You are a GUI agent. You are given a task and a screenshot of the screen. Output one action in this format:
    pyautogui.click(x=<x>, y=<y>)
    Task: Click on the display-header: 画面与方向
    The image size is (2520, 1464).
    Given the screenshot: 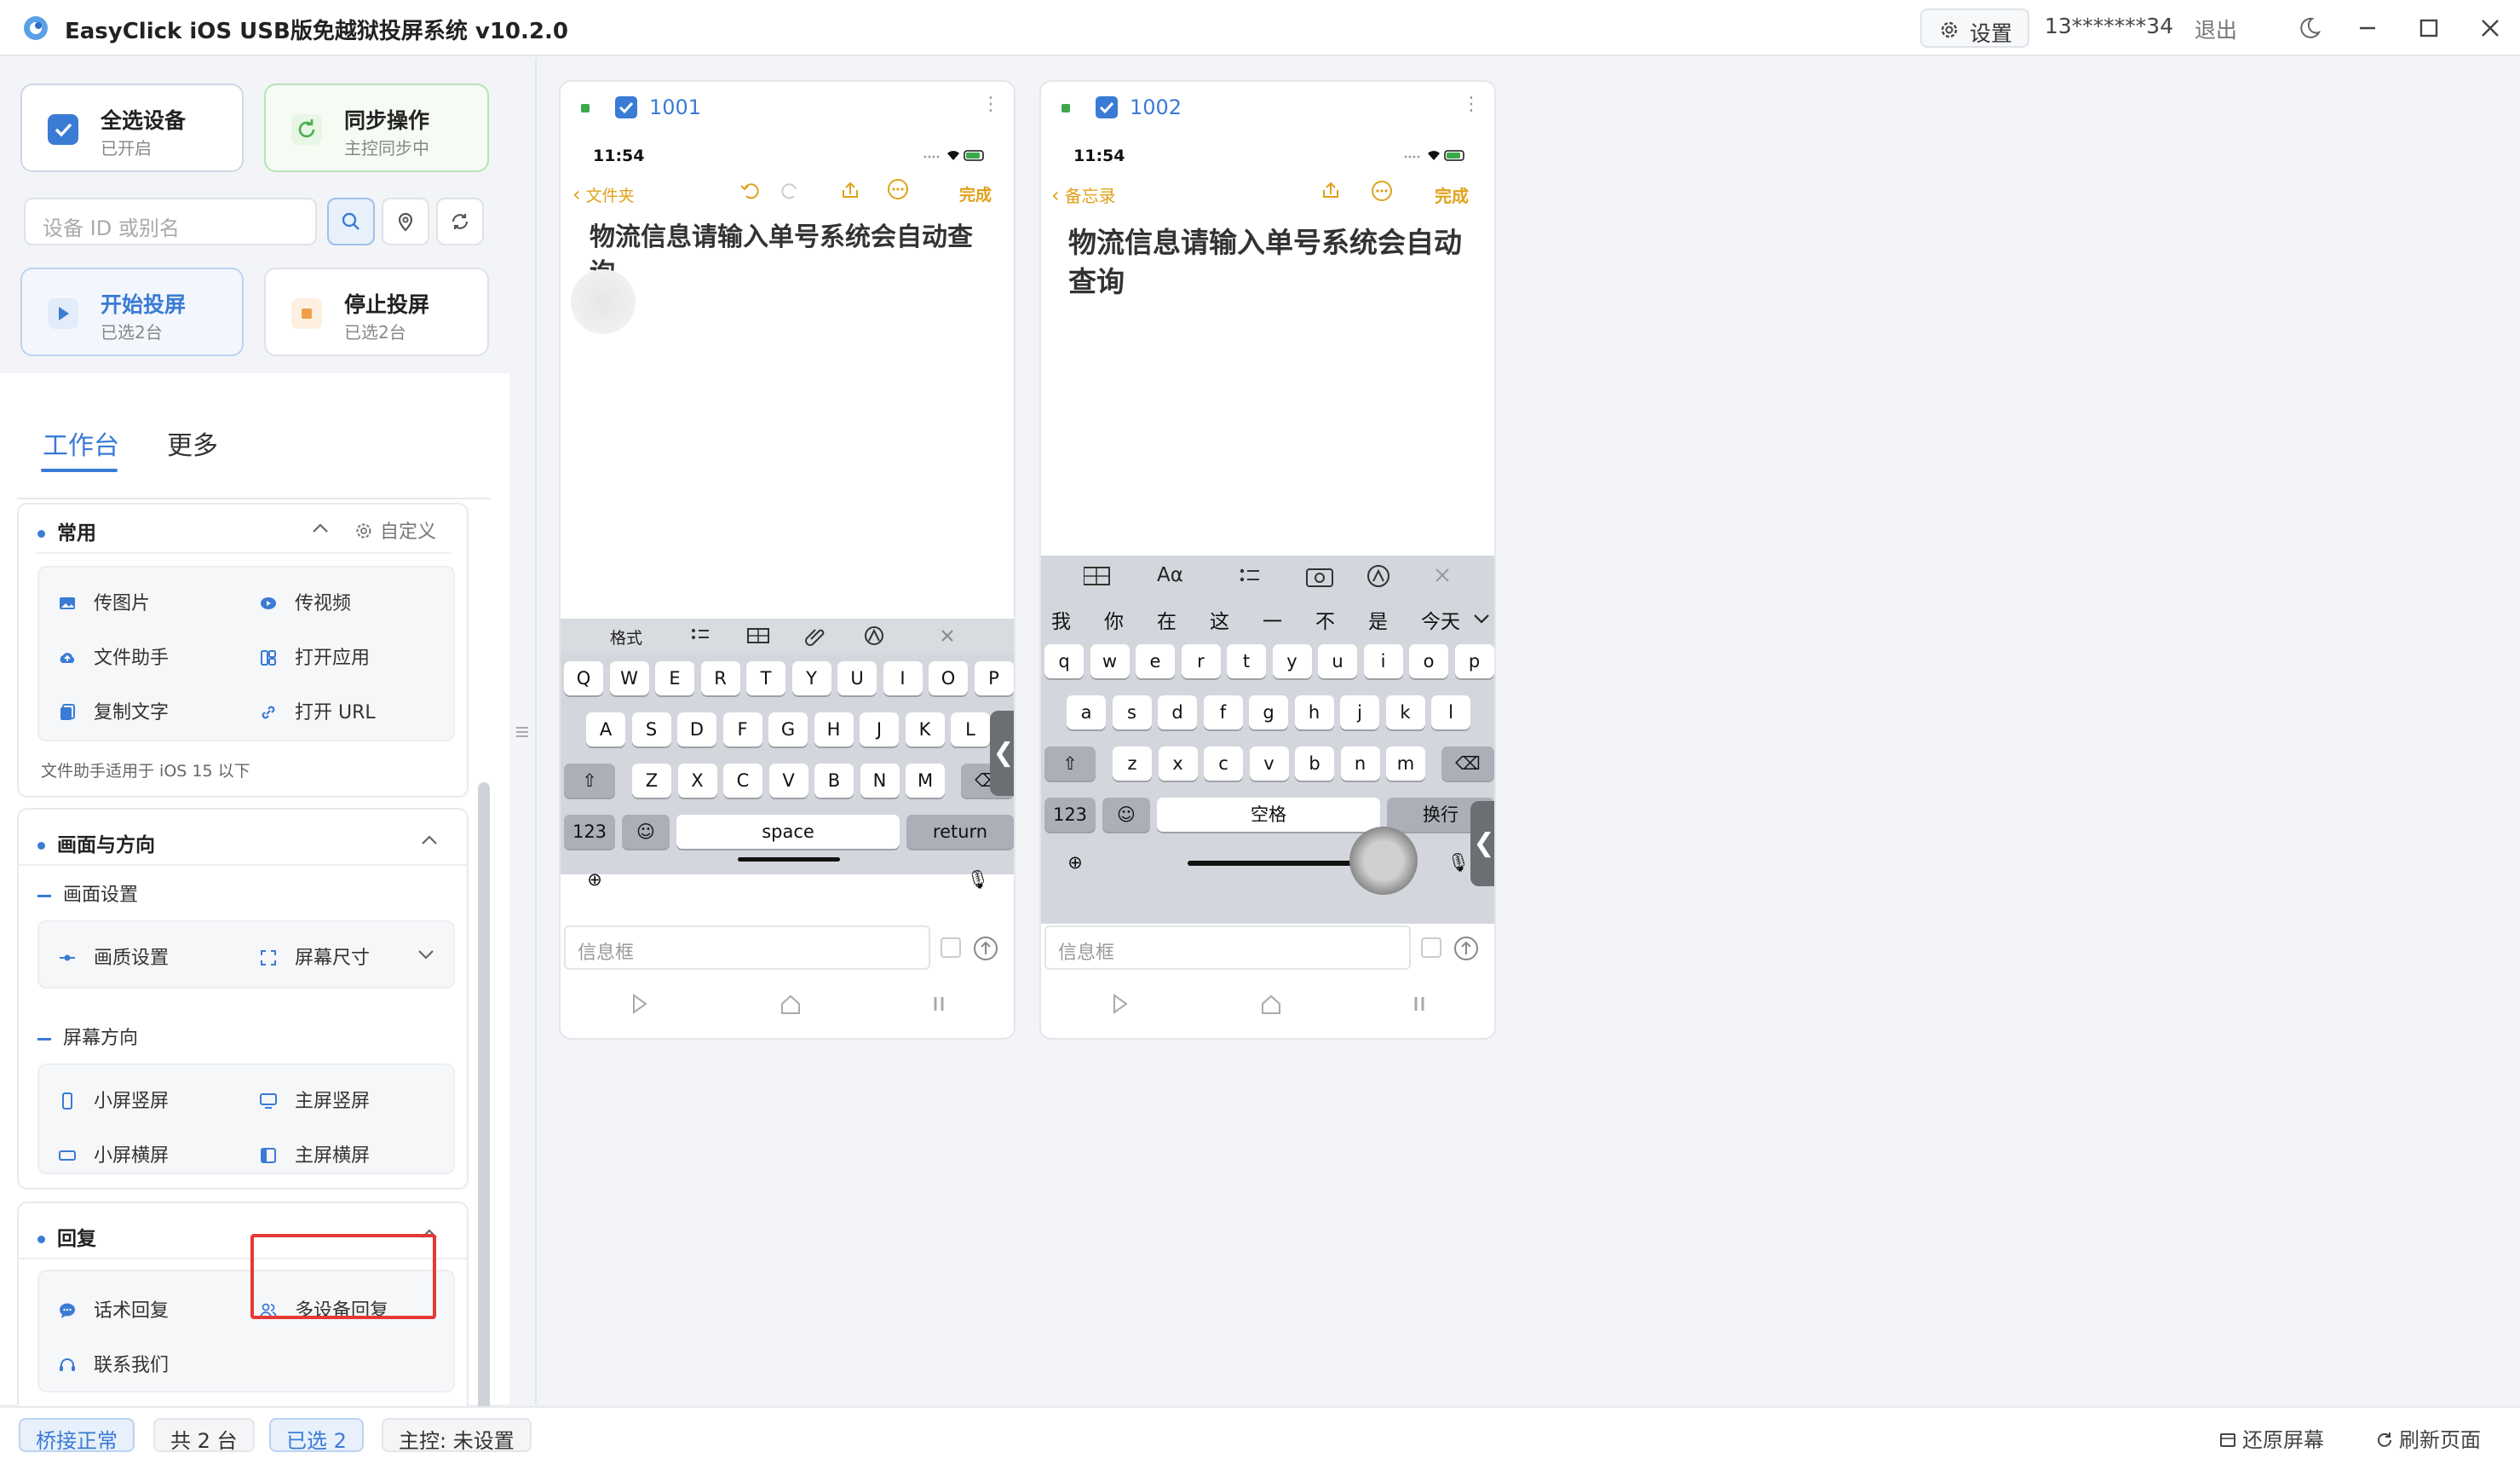 What is the action you would take?
    pyautogui.click(x=96, y=842)
    